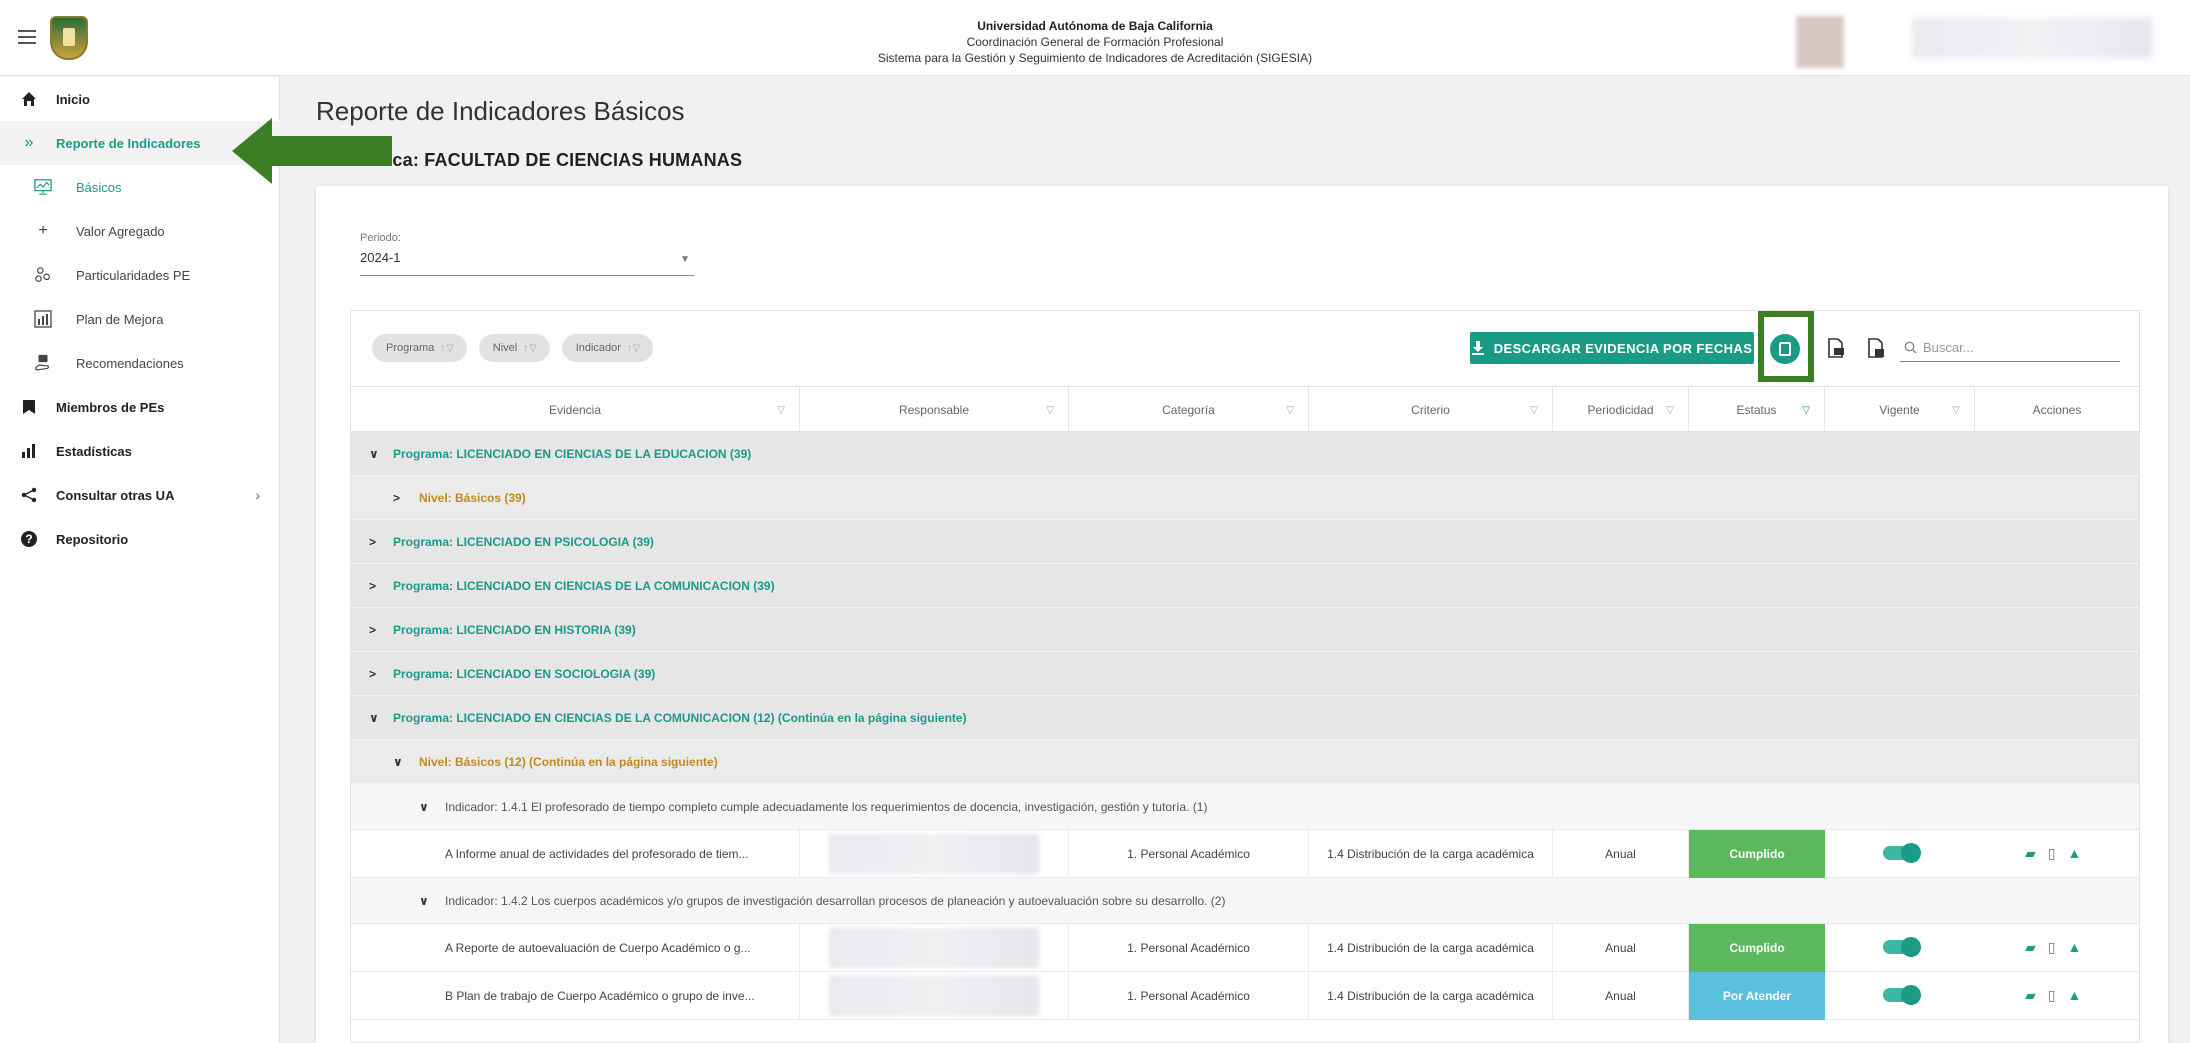  I want to click on chip-label: Nivel, so click(505, 348).